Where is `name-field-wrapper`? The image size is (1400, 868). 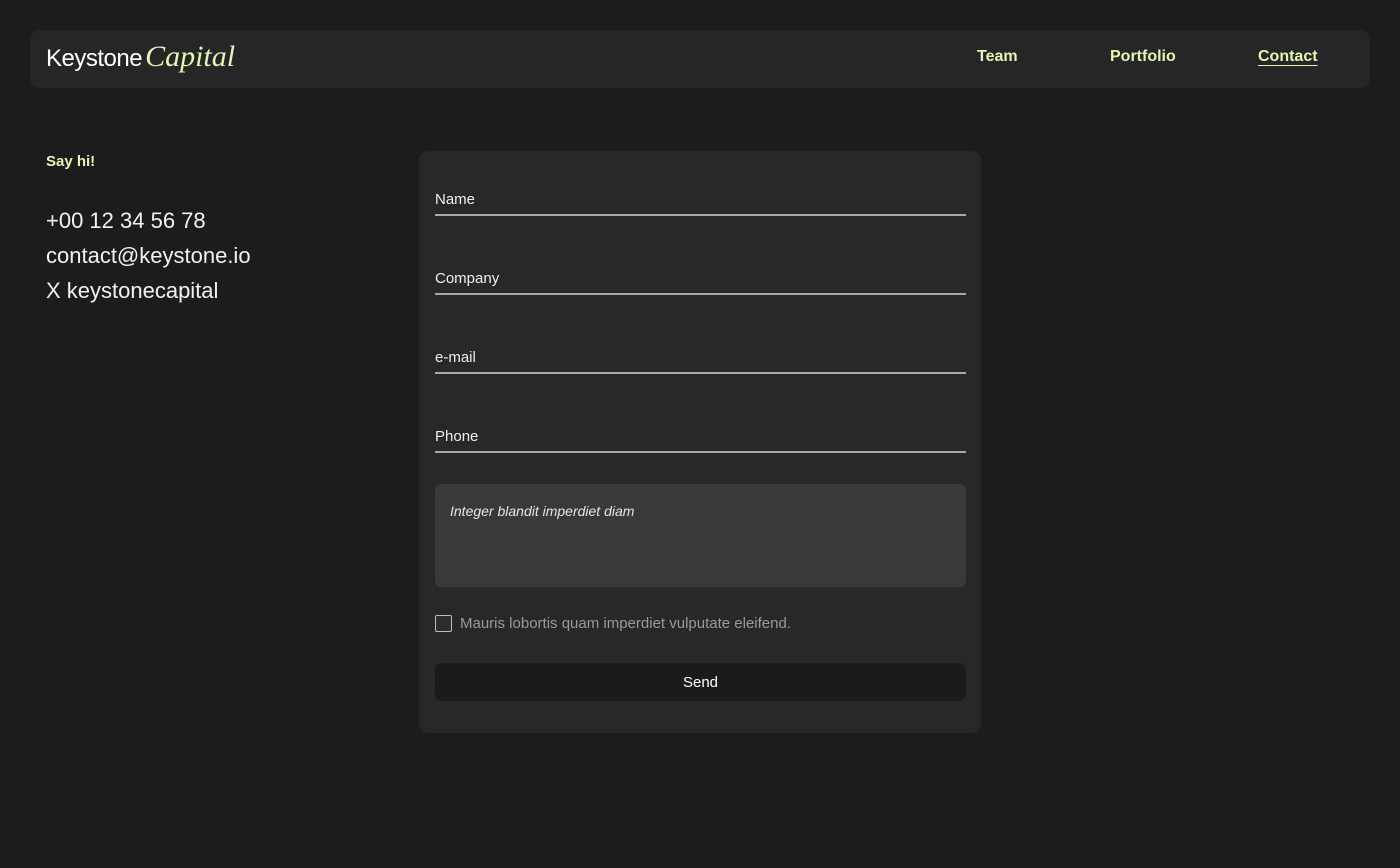
name-field-wrapper is located at coordinates (700, 197).